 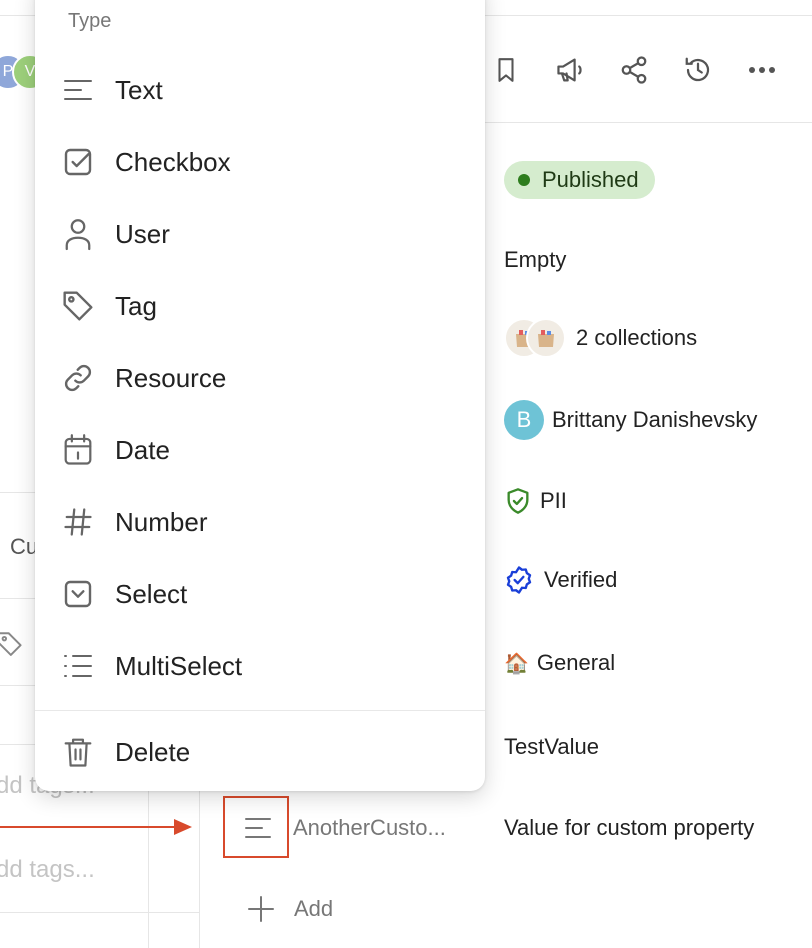 I want to click on menu-item-label: Resource, so click(x=171, y=377).